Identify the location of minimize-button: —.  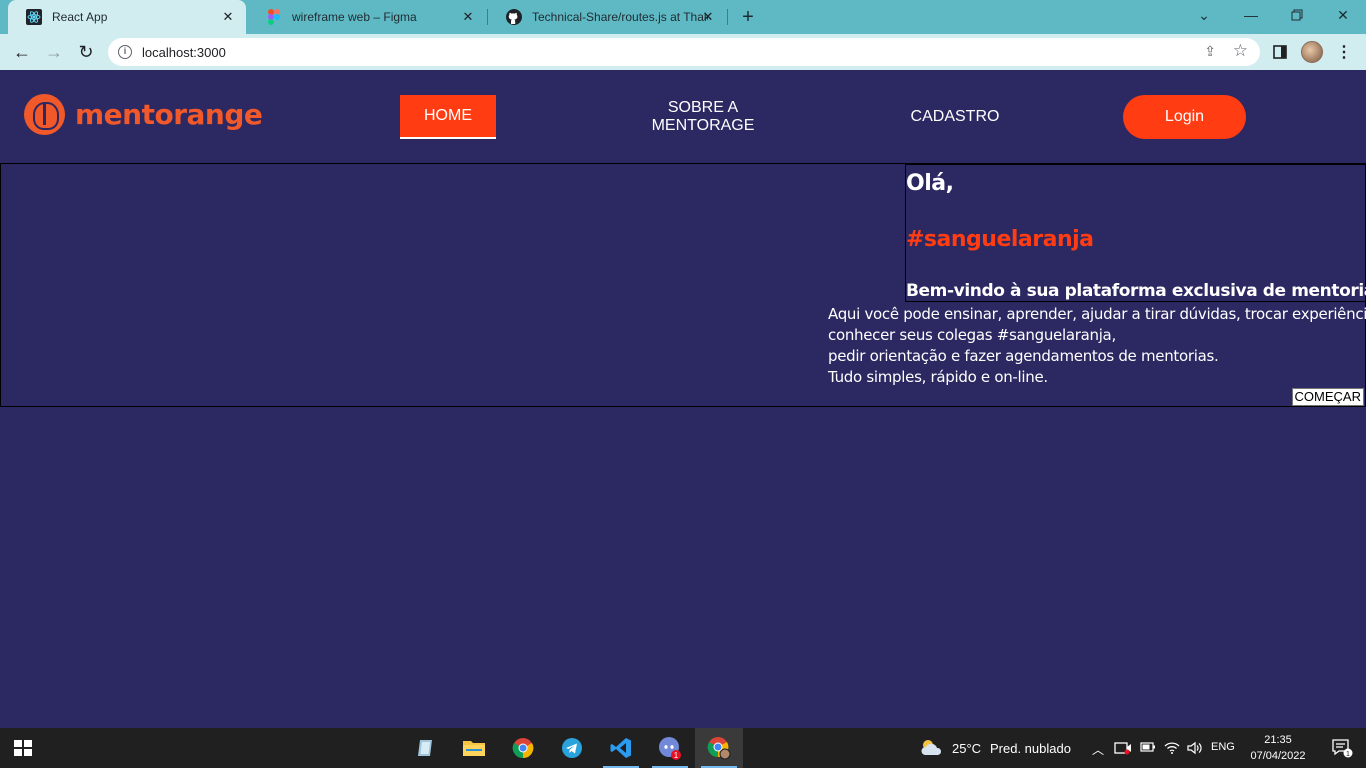
(1251, 15).